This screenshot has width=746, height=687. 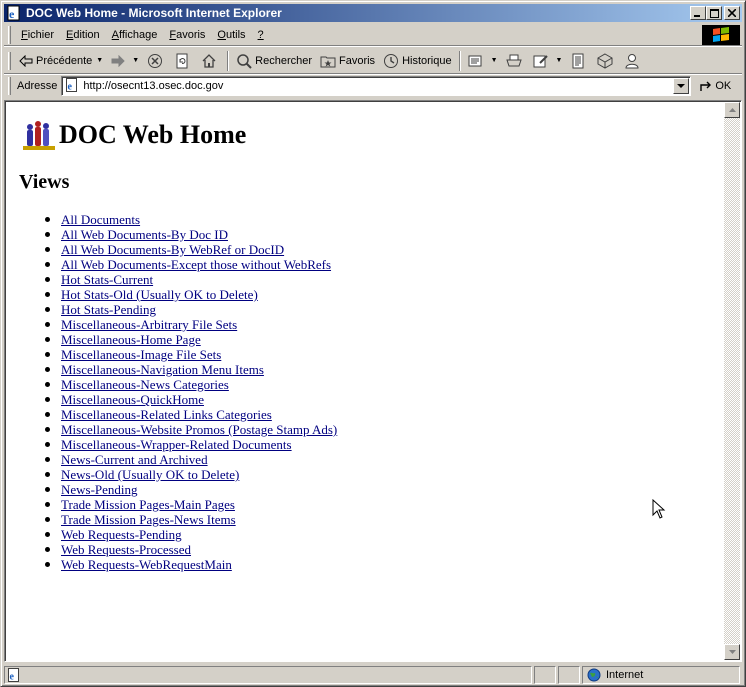 What do you see at coordinates (244, 61) in the screenshot?
I see `search-icon` at bounding box center [244, 61].